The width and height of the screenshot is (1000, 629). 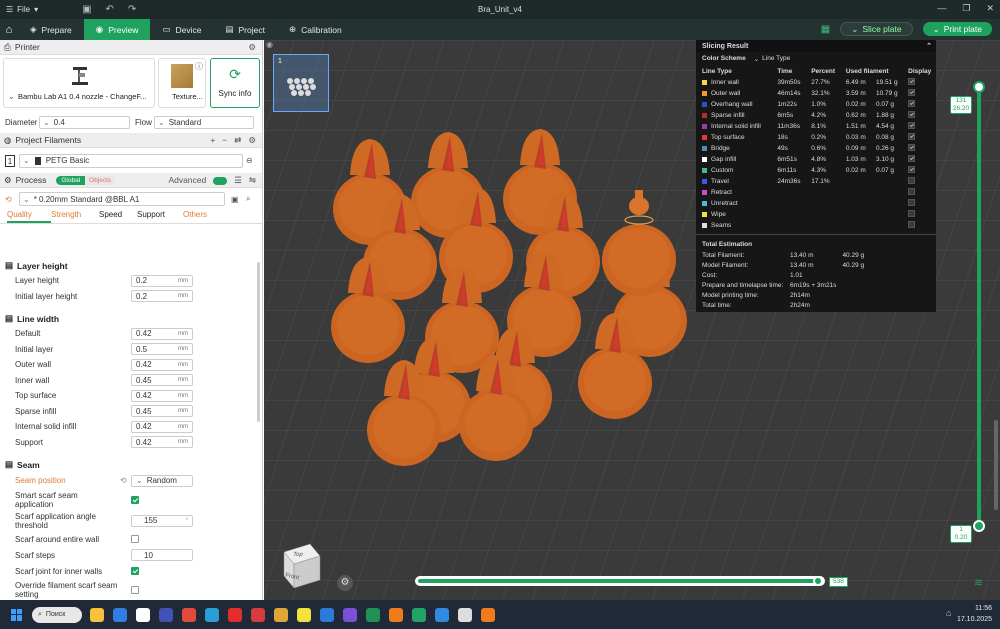 I want to click on tab-preview: ◉ Preview, so click(x=117, y=29).